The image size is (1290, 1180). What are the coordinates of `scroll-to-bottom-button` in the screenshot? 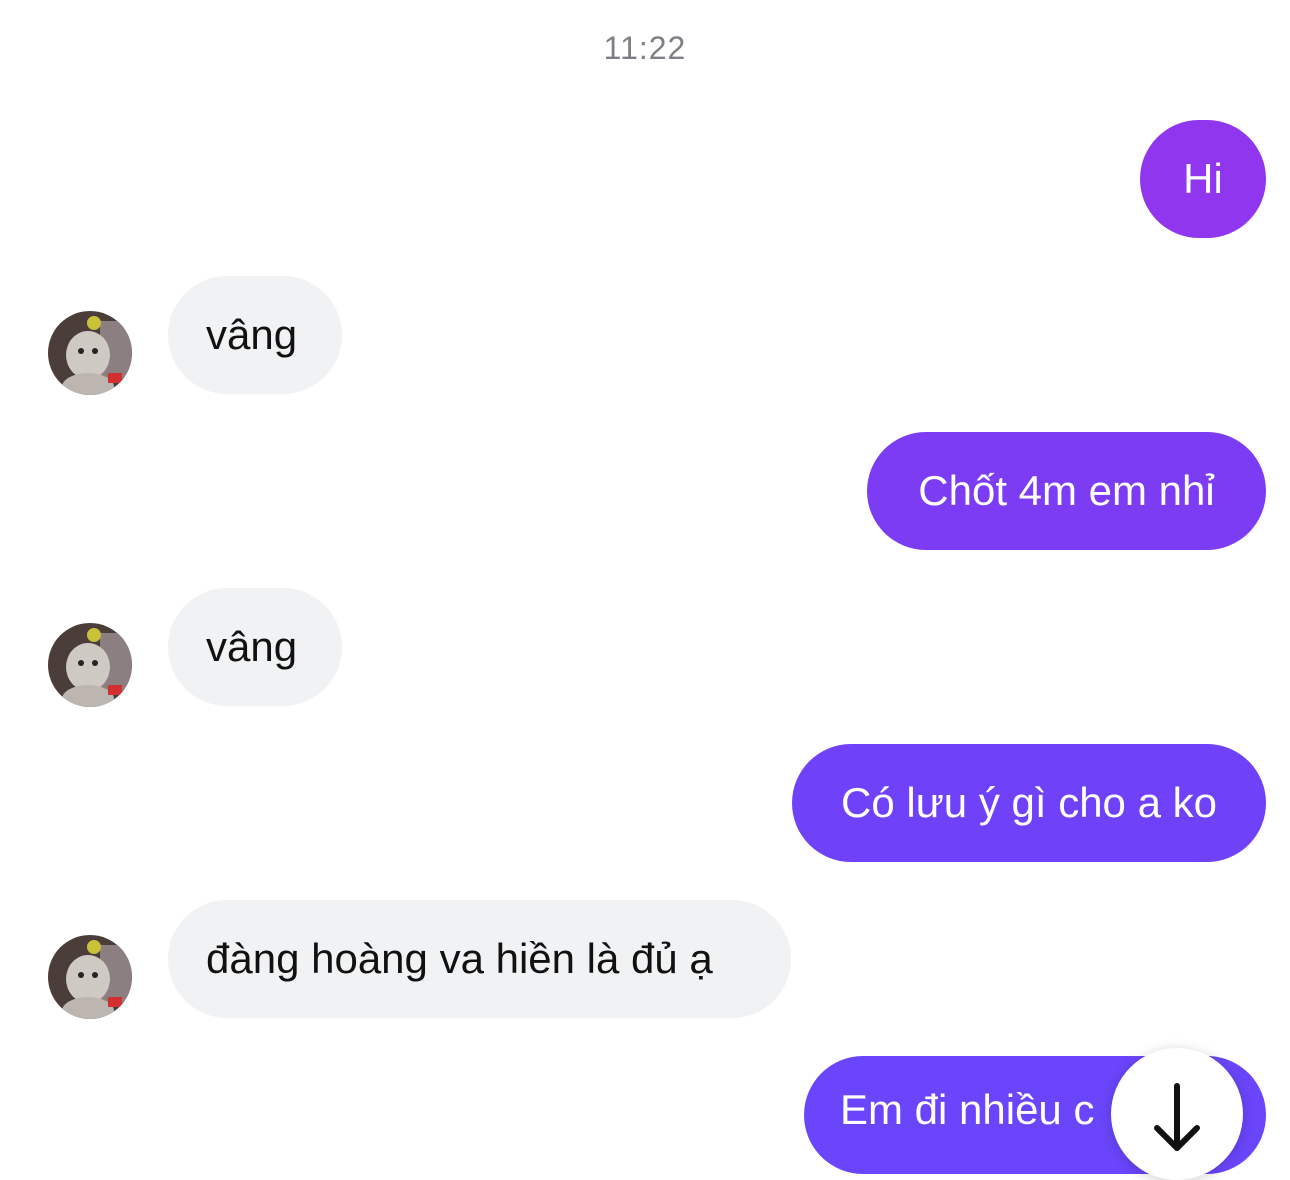 It's located at (1177, 1114).